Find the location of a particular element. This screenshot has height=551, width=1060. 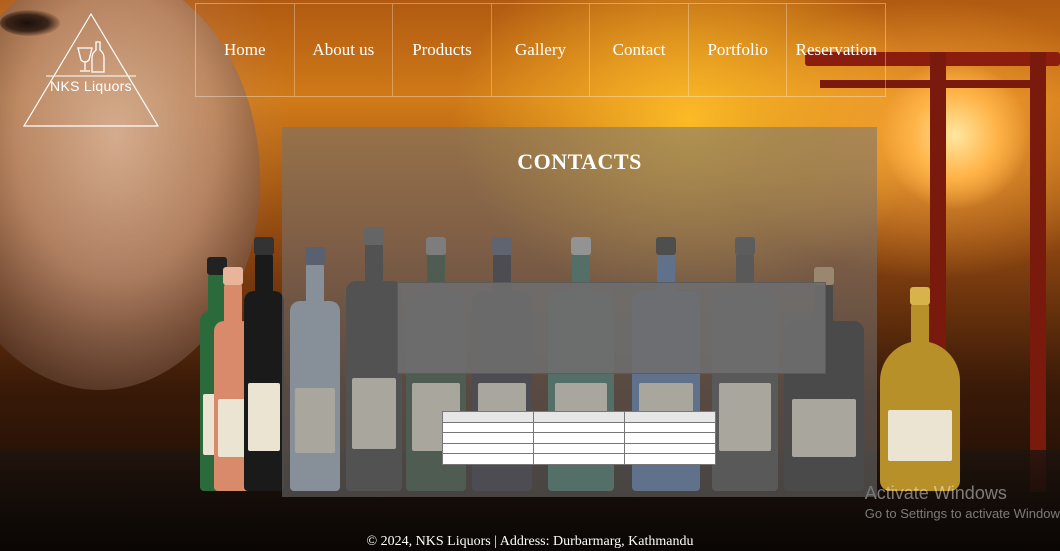

site-logo: NKS Liquors is located at coordinates (91, 71).